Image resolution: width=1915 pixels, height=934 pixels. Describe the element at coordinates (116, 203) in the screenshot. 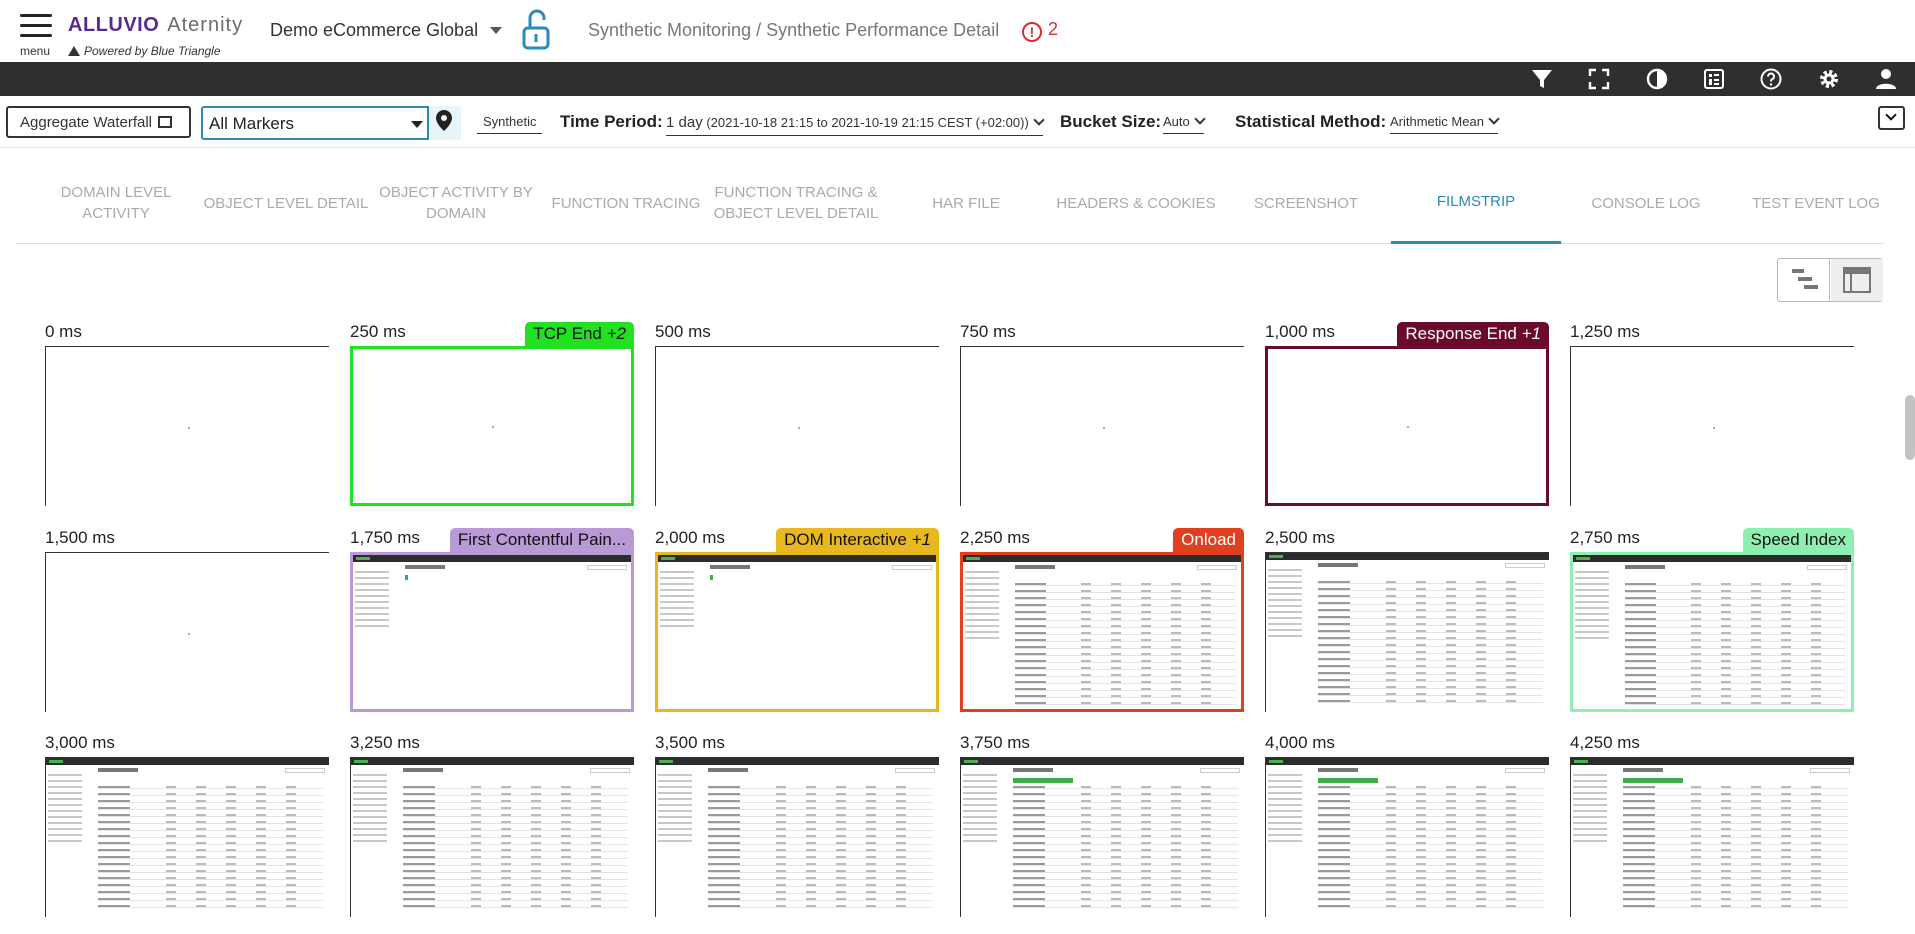

I see `tab-domain-level-activity: Domain Level Activity` at that location.